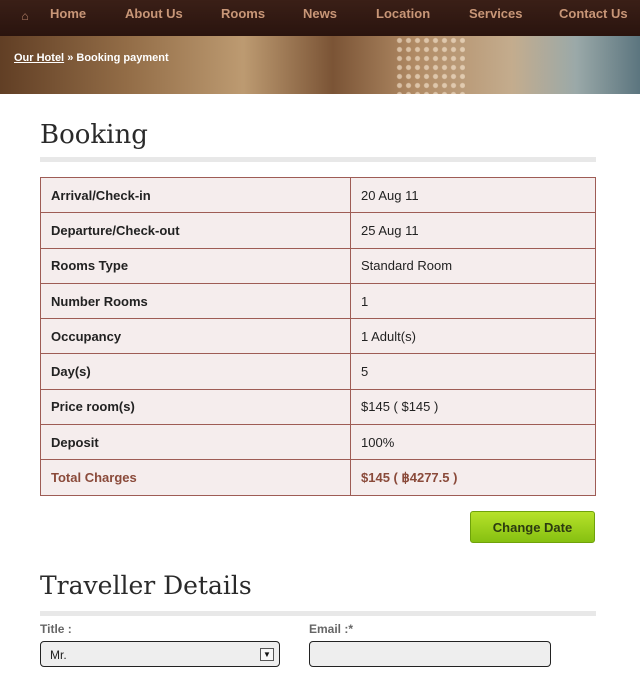 The height and width of the screenshot is (678, 640). I want to click on nav-news: News, so click(320, 14).